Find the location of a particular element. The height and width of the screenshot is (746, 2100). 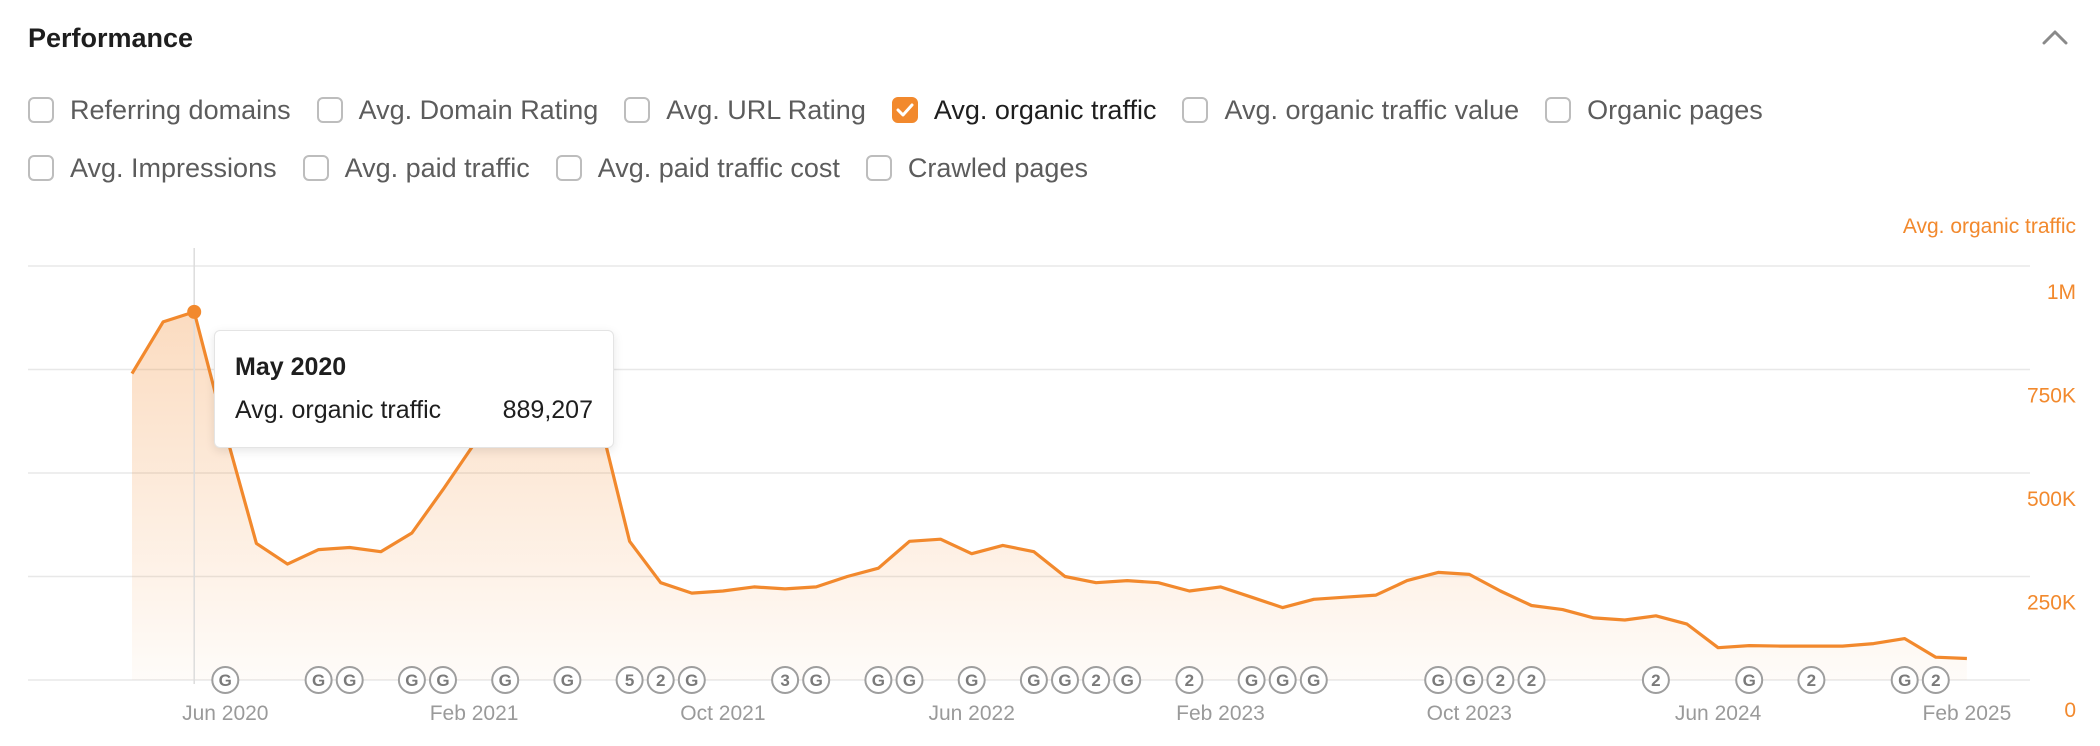

checkbox-avg-impressions: Avg. Impressions is located at coordinates (152, 168).